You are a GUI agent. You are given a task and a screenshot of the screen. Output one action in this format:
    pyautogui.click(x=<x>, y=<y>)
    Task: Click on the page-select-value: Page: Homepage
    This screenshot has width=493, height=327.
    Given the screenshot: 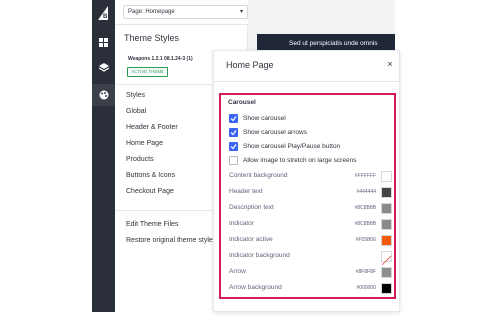 What is the action you would take?
    pyautogui.click(x=151, y=12)
    